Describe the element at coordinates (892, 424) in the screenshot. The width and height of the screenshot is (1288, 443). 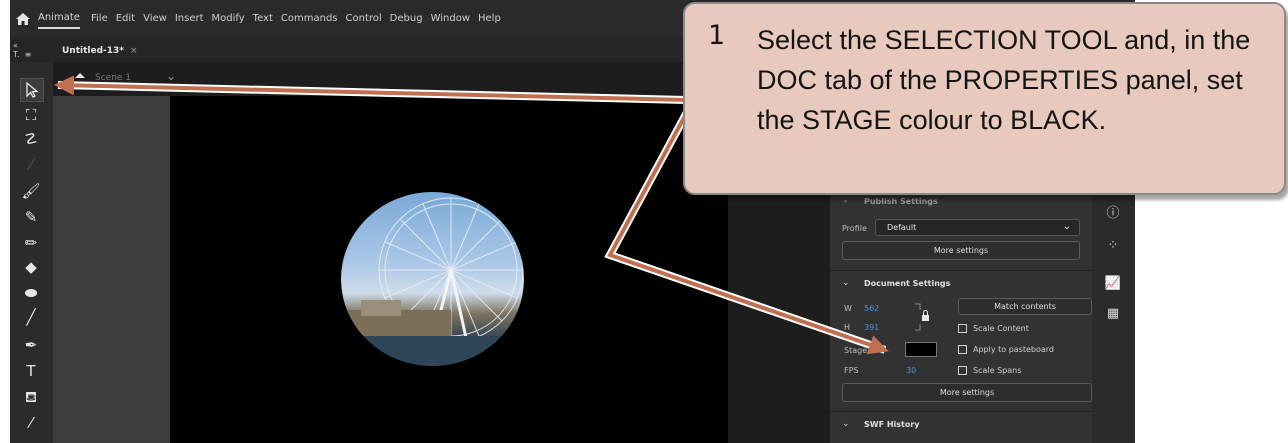
I see `swf-history-title: SWF History` at that location.